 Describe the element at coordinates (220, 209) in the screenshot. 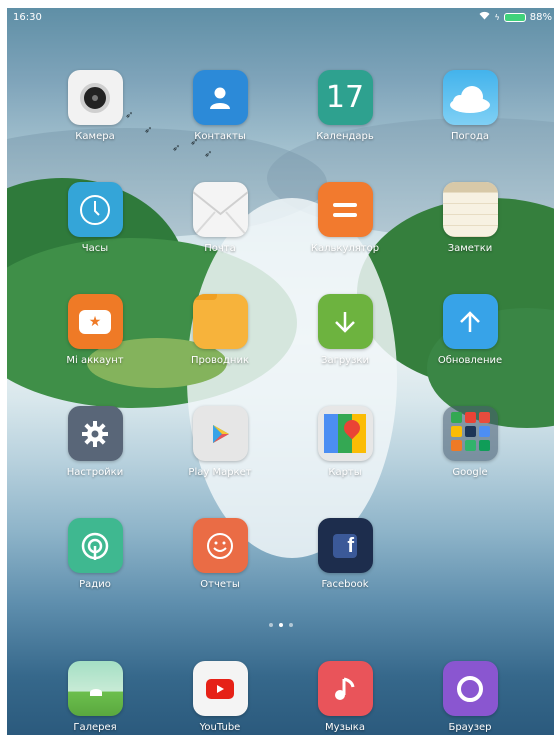

I see `mail-icon` at that location.